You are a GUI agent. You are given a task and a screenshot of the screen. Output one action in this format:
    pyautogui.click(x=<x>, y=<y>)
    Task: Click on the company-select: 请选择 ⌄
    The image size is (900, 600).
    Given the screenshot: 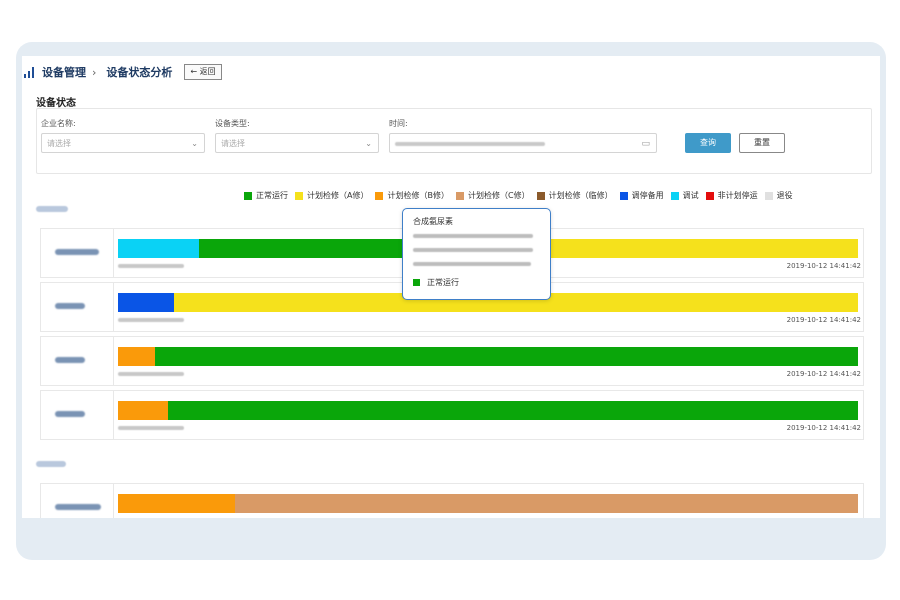 What is the action you would take?
    pyautogui.click(x=123, y=143)
    